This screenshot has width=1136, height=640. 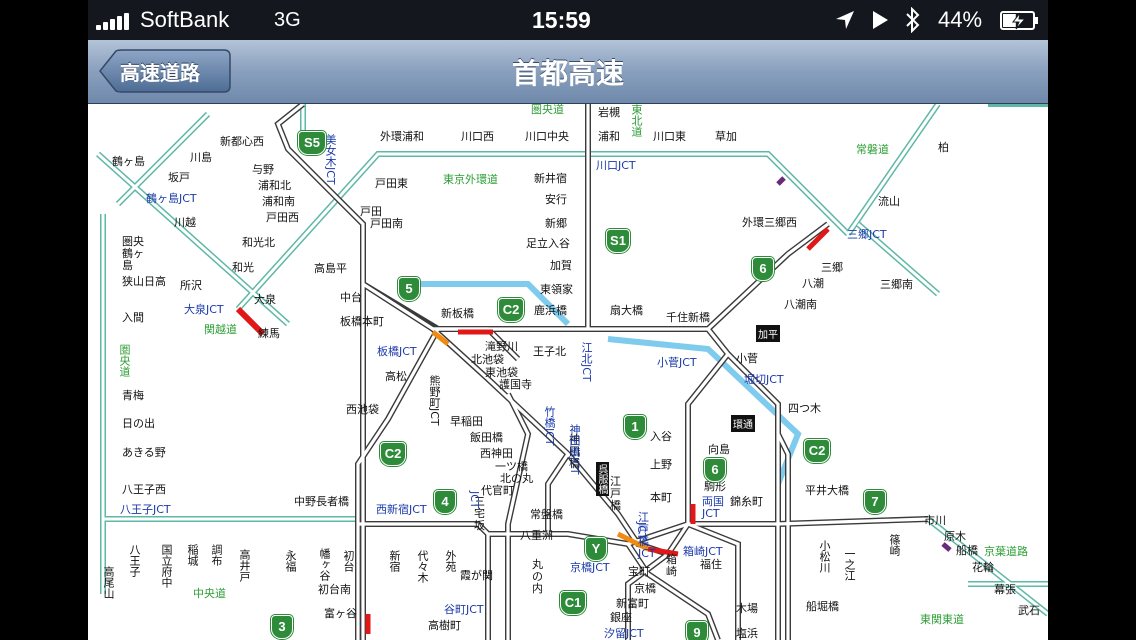 I want to click on station-label: 和光北, so click(x=258, y=243).